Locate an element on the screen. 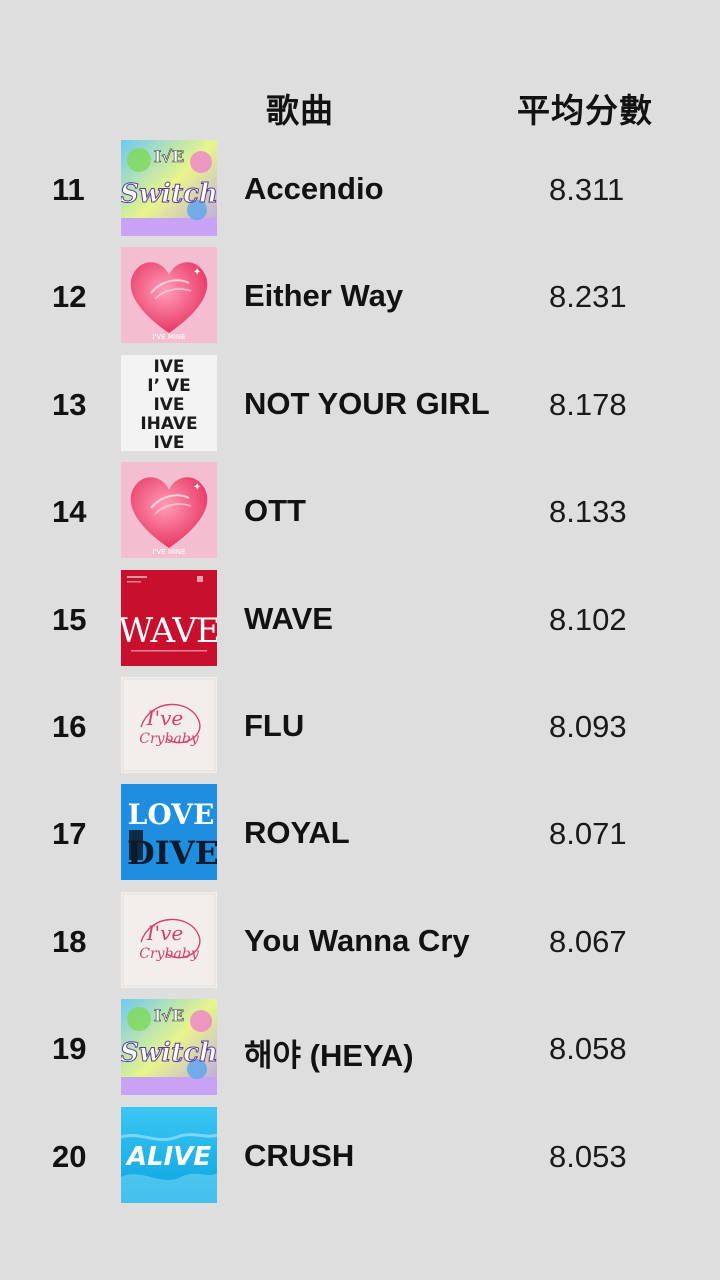 This screenshot has width=720, height=1280. rank-number: 11 is located at coordinates (68, 189).